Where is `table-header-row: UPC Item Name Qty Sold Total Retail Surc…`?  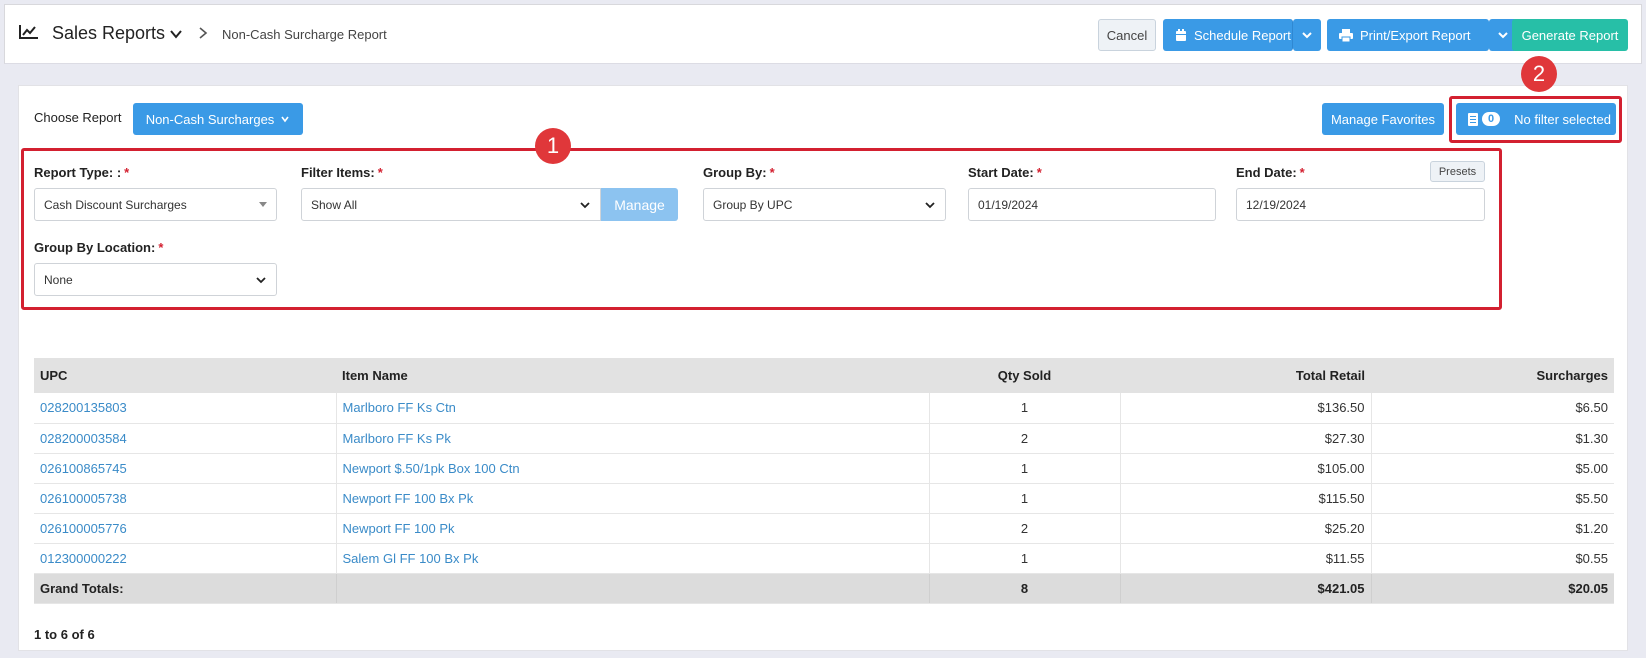 table-header-row: UPC Item Name Qty Sold Total Retail Surc… is located at coordinates (824, 375).